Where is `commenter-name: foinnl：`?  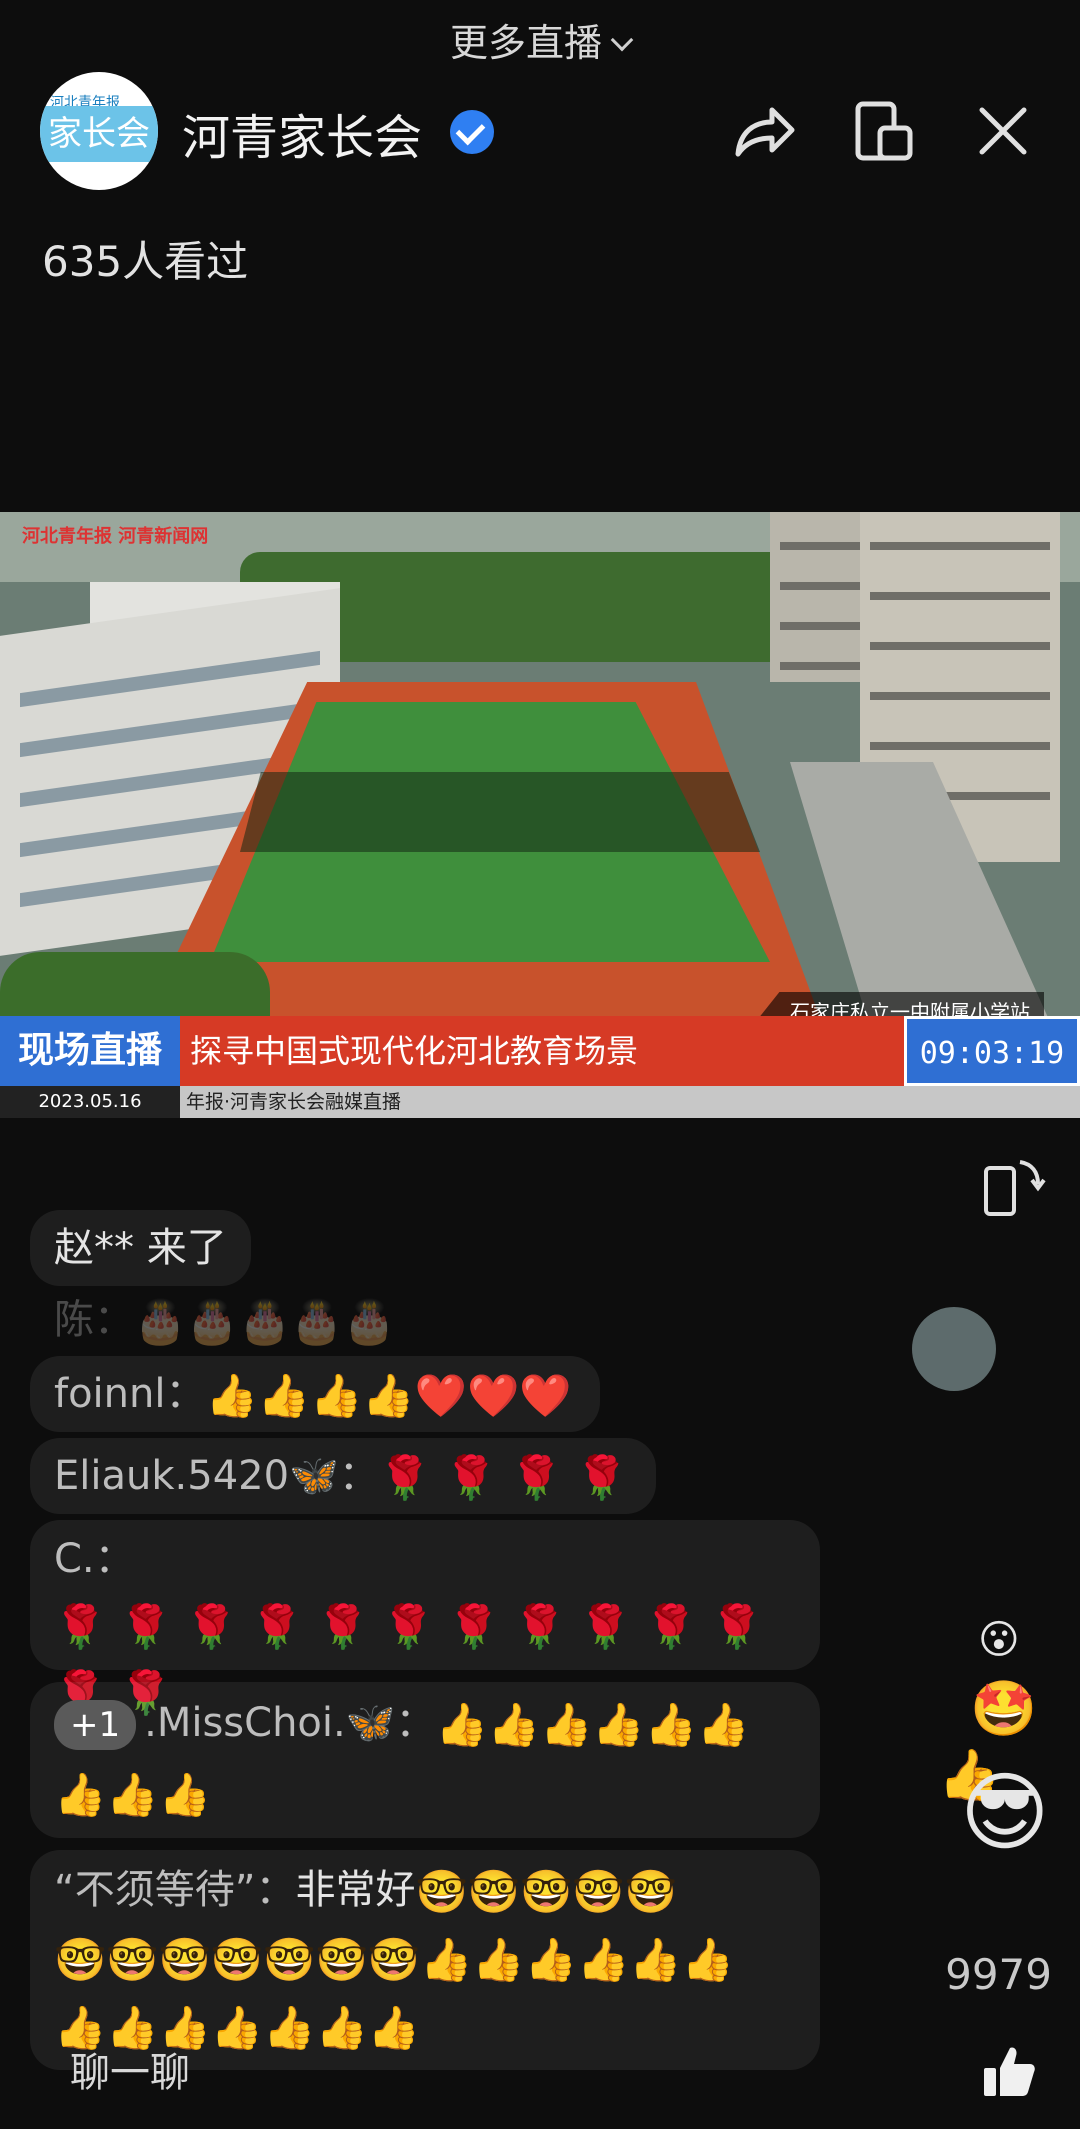 commenter-name: foinnl： is located at coordinates (130, 1394).